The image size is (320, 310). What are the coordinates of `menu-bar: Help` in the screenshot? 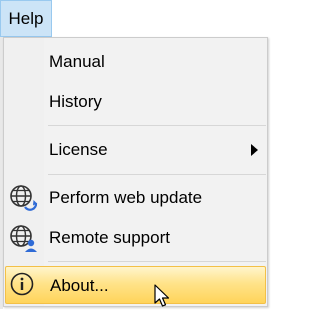 It's located at (135, 18).